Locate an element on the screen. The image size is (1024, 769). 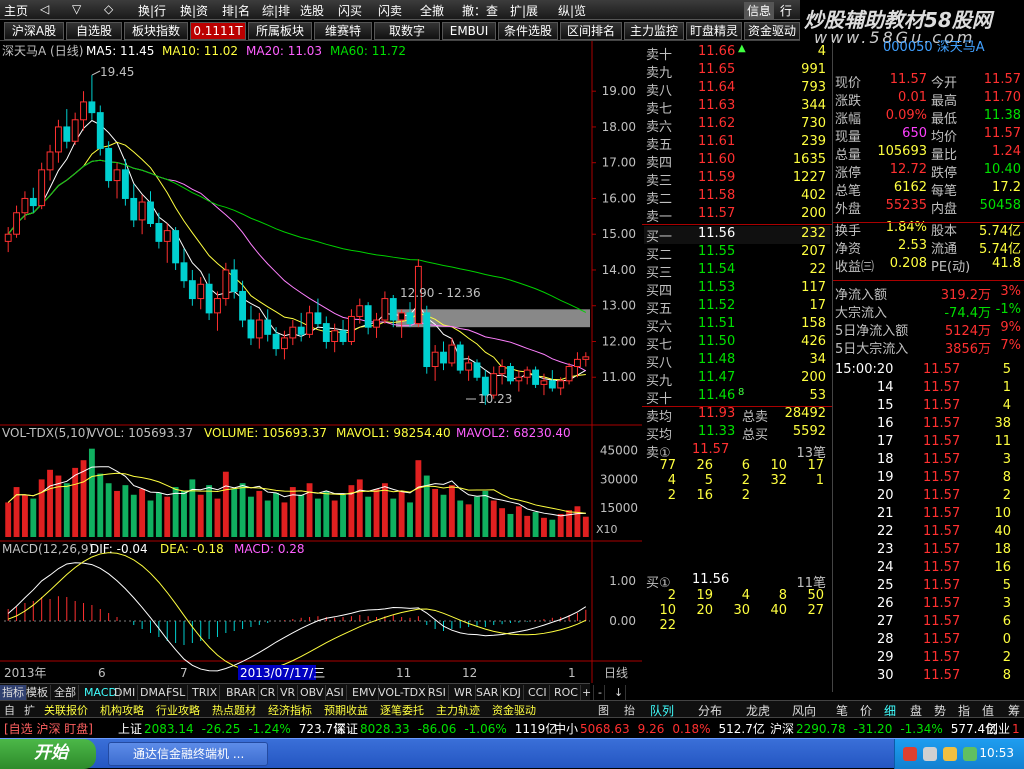
menu-item-7: 综|排 is located at coordinates (276, 10).